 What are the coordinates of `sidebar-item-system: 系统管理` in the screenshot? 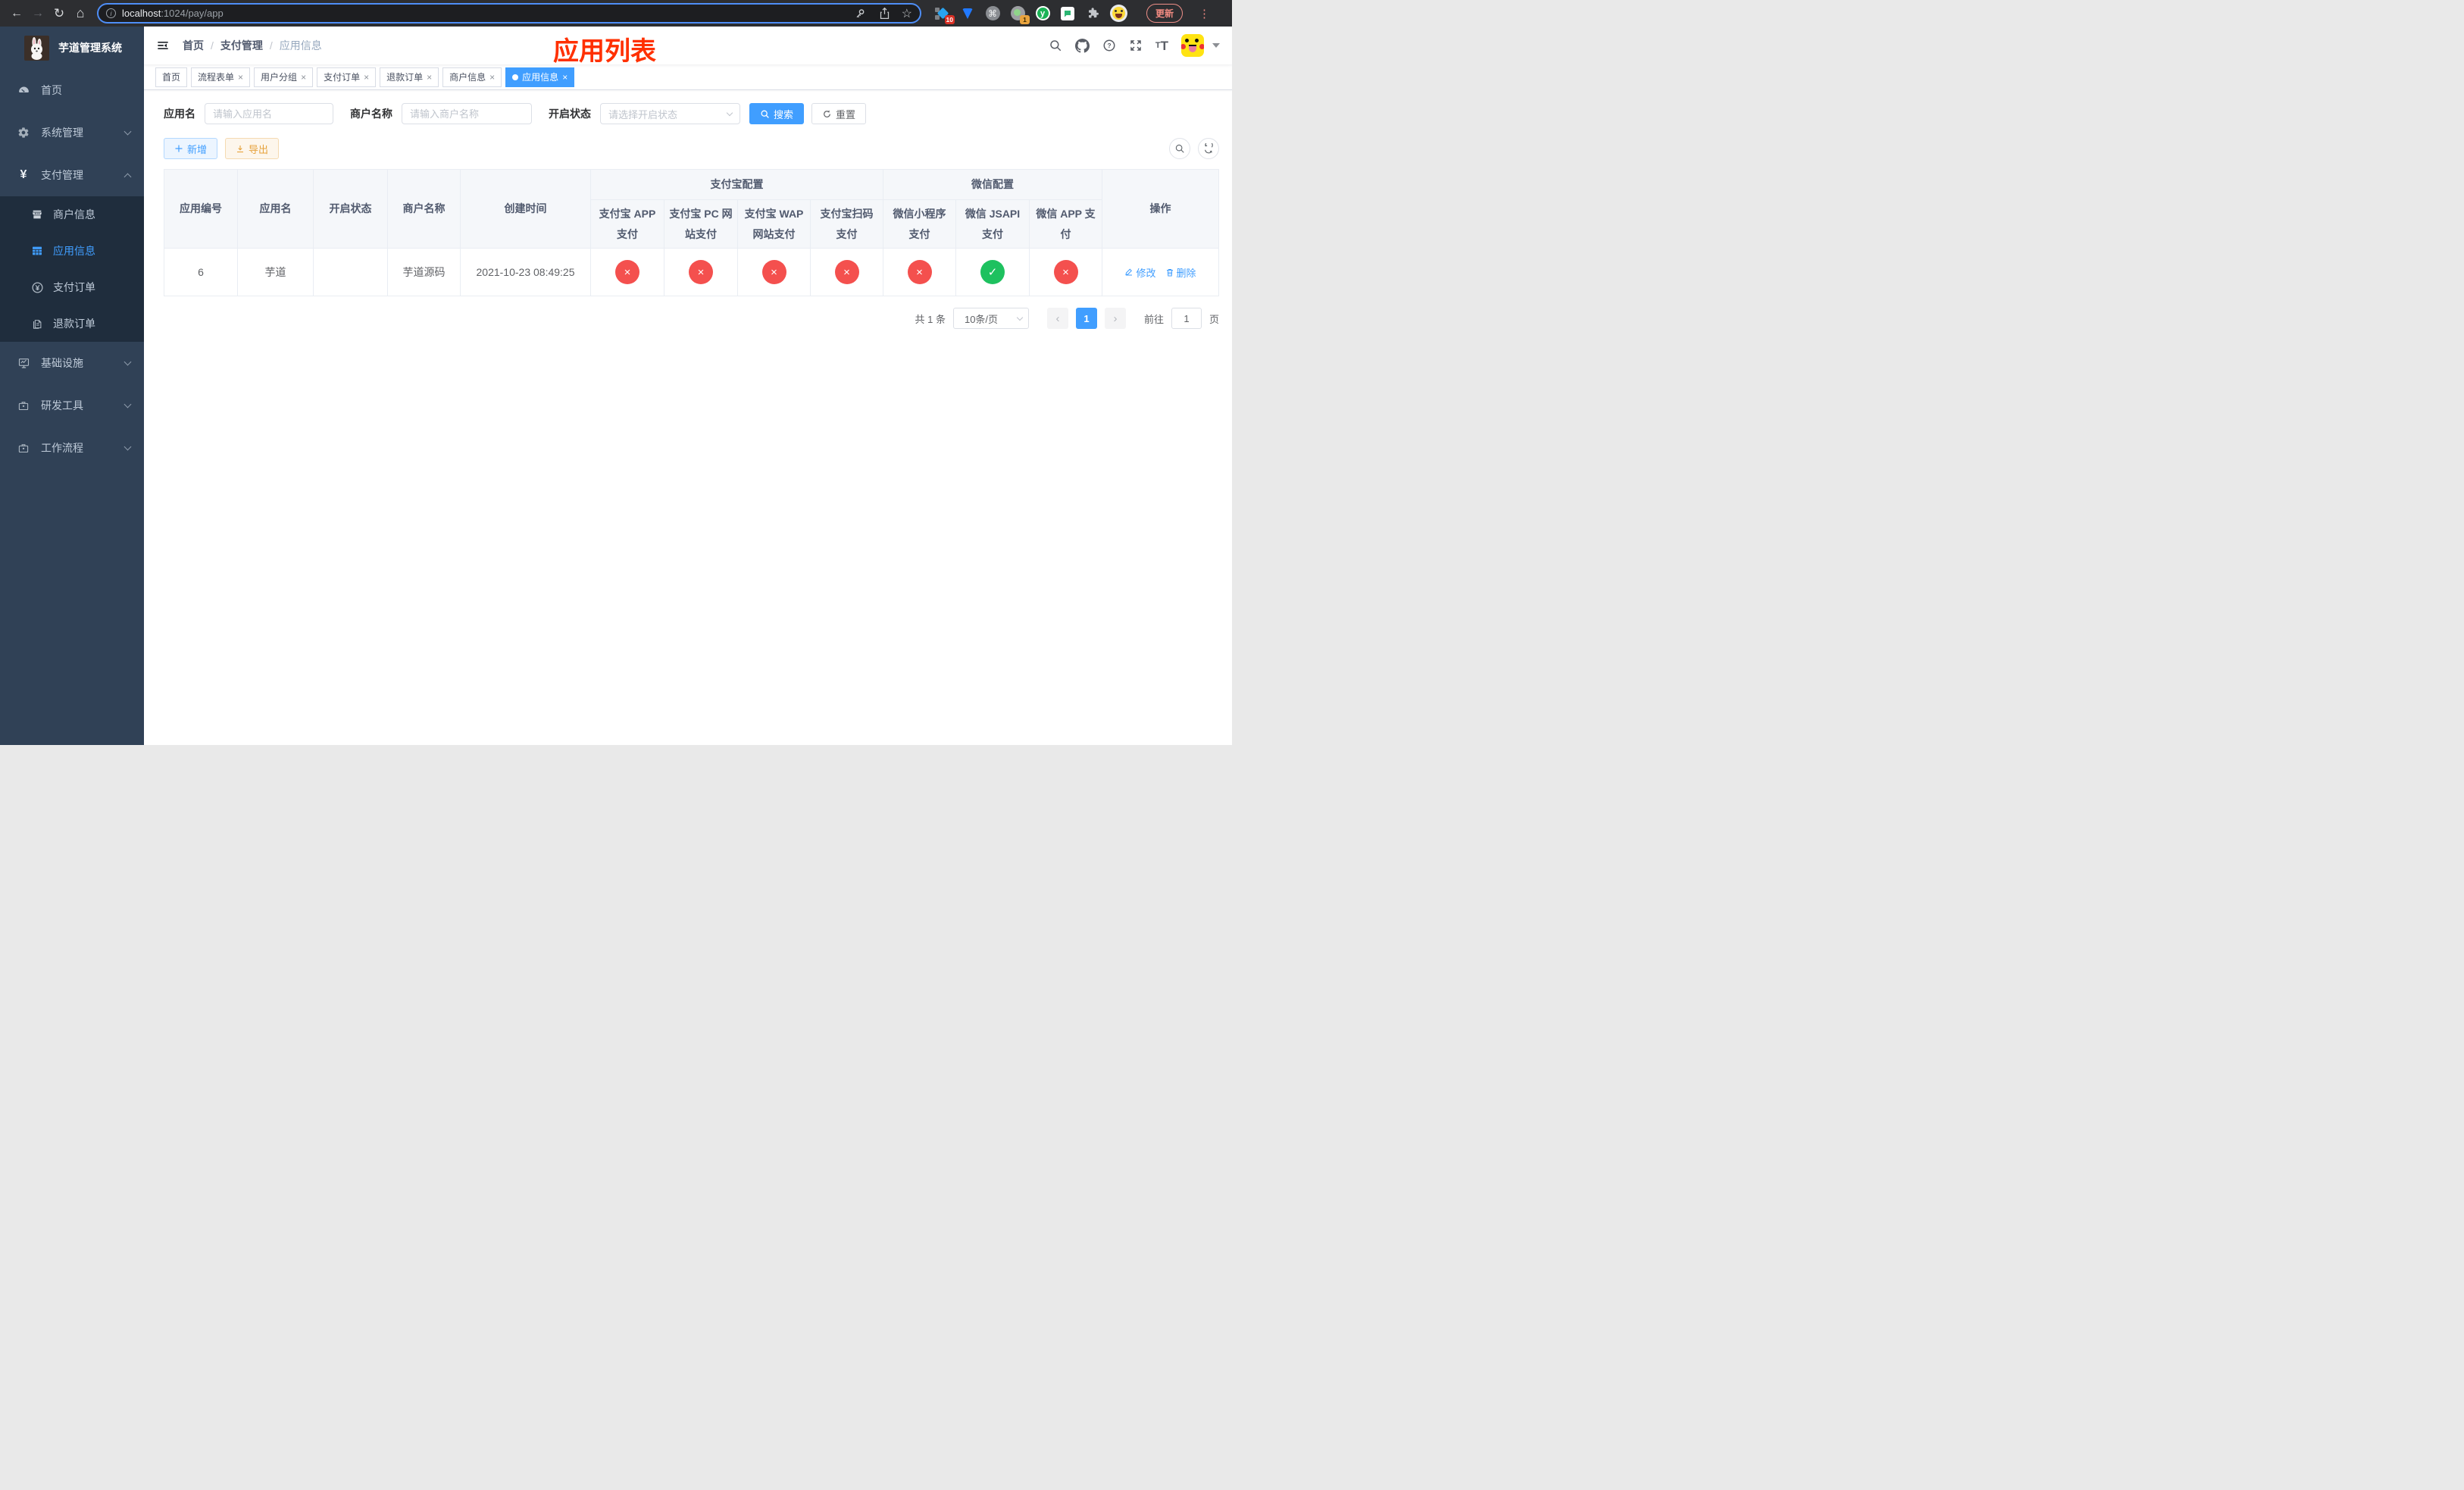 It's located at (72, 132).